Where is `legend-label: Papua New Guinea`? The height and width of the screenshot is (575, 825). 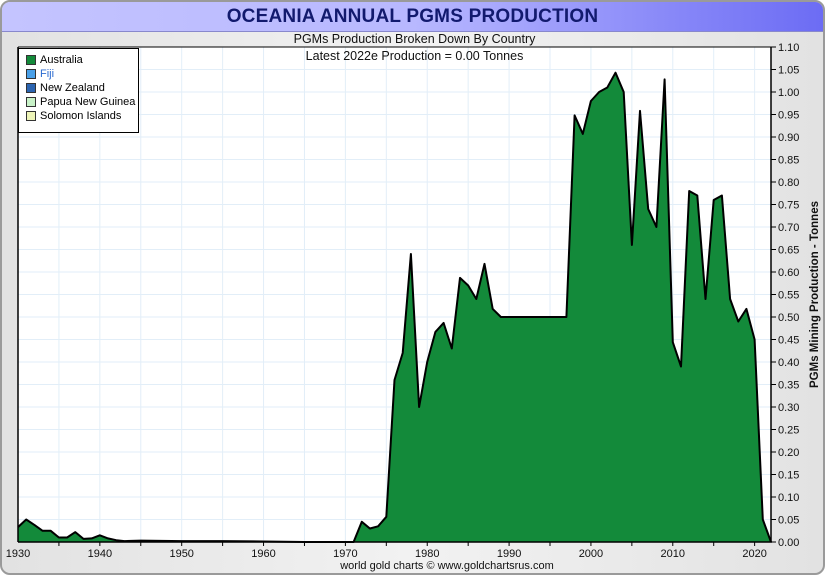
legend-label: Papua New Guinea is located at coordinates (88, 102).